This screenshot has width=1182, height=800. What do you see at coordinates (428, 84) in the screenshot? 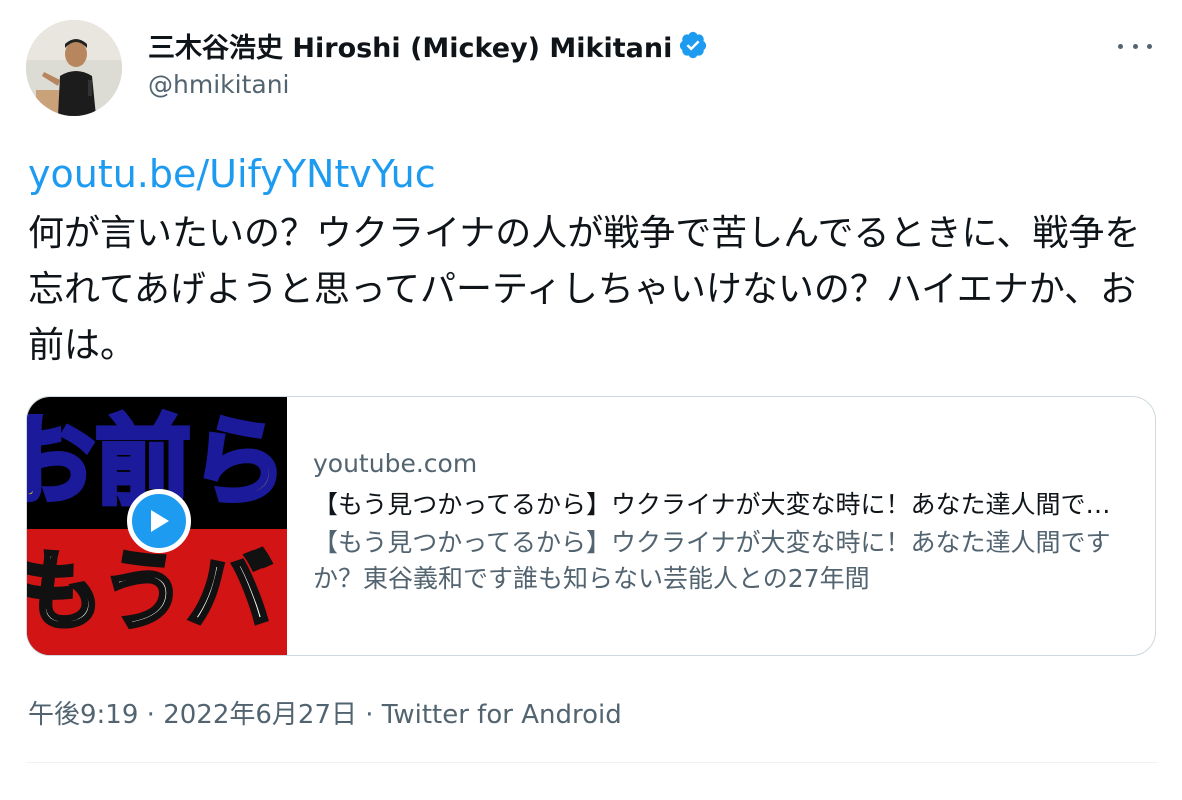
I see `author-handle: @hmikitani` at bounding box center [428, 84].